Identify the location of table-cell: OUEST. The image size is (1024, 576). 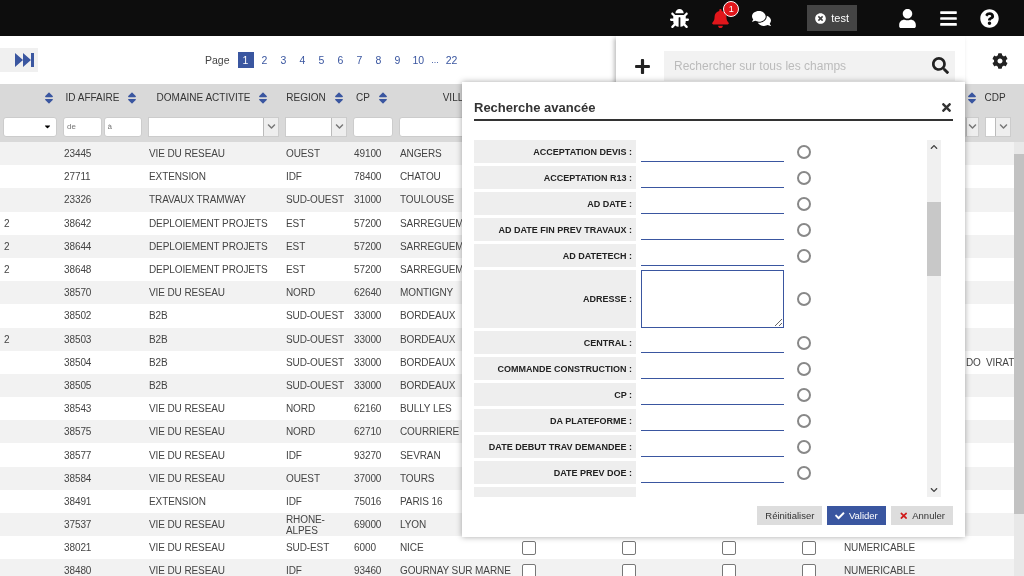
(303, 154).